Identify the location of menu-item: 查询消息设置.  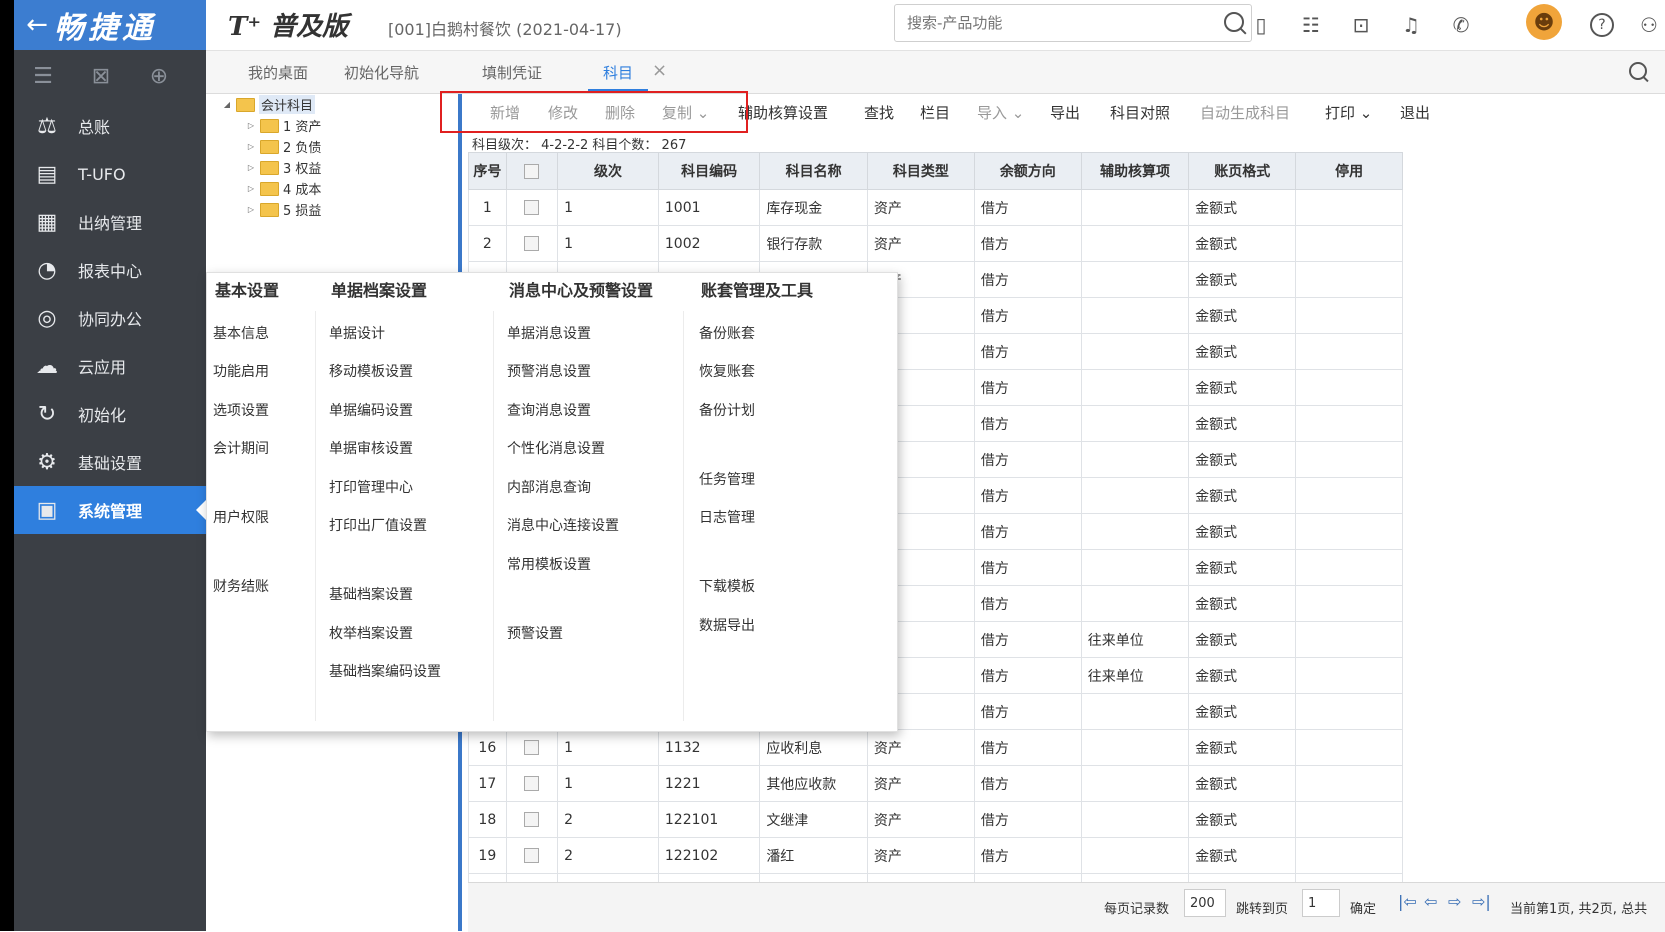
(549, 410).